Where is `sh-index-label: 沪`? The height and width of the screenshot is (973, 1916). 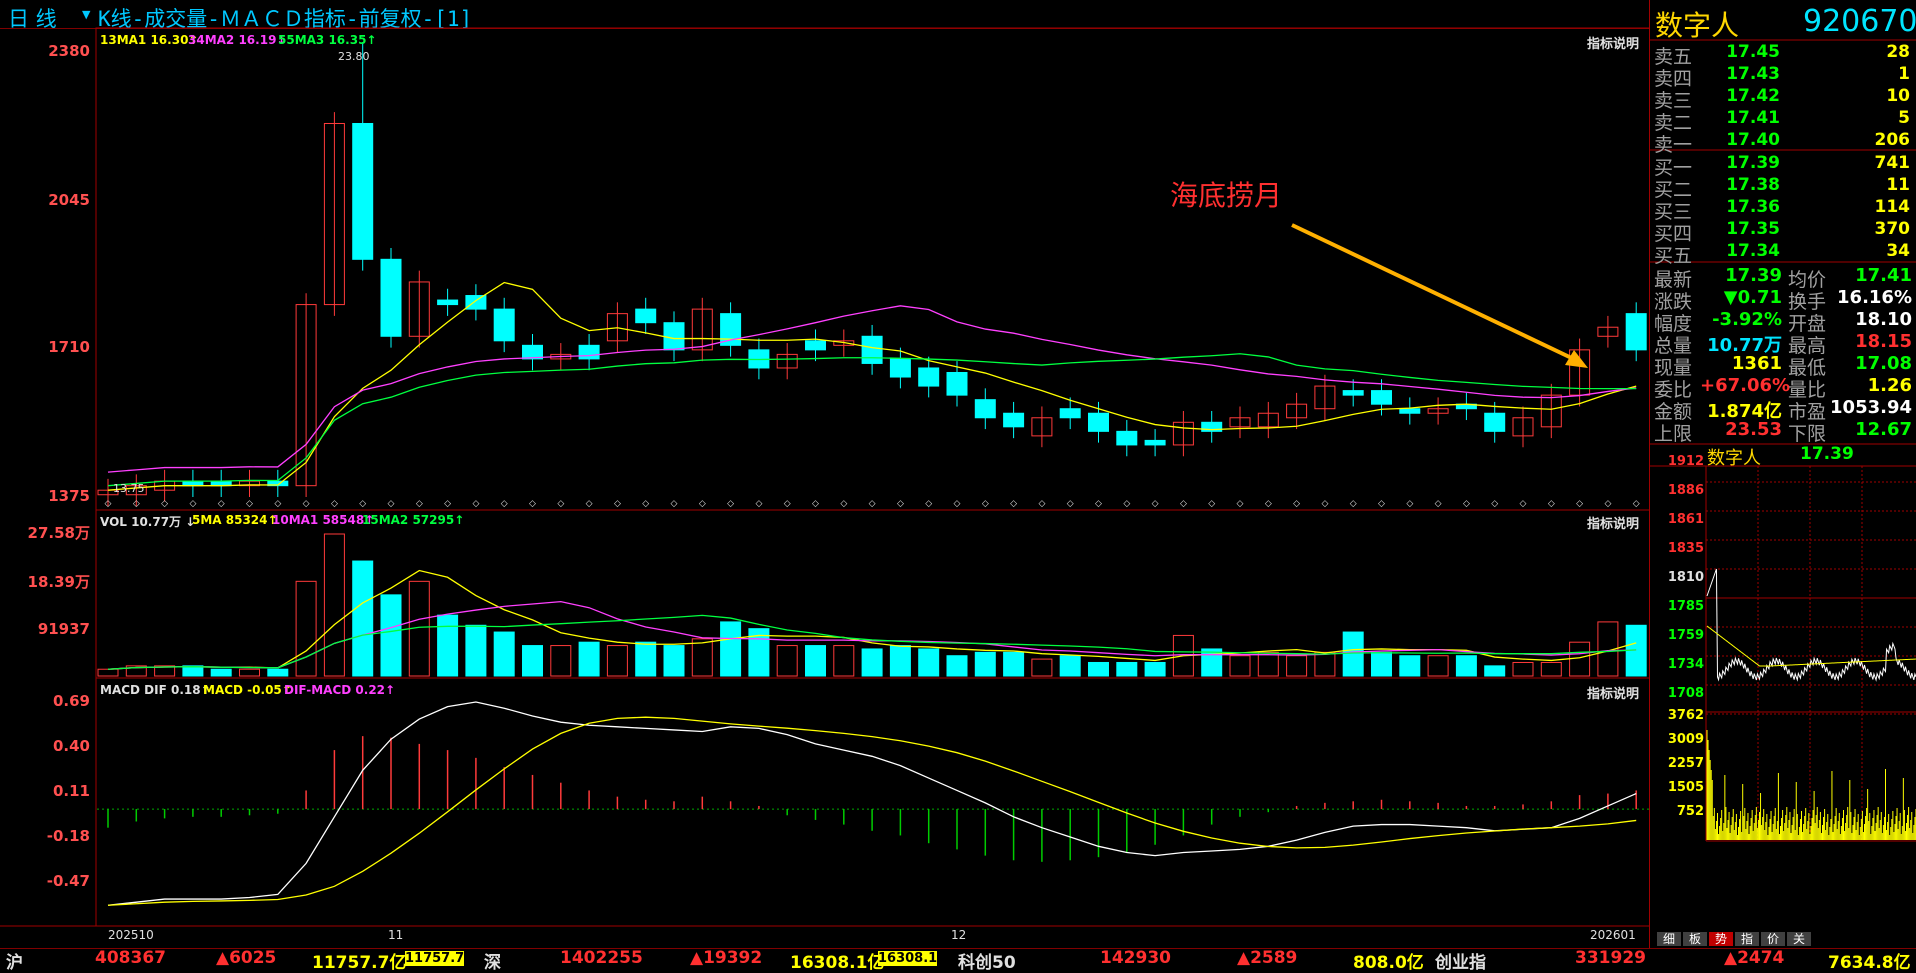 sh-index-label: 沪 is located at coordinates (14, 960).